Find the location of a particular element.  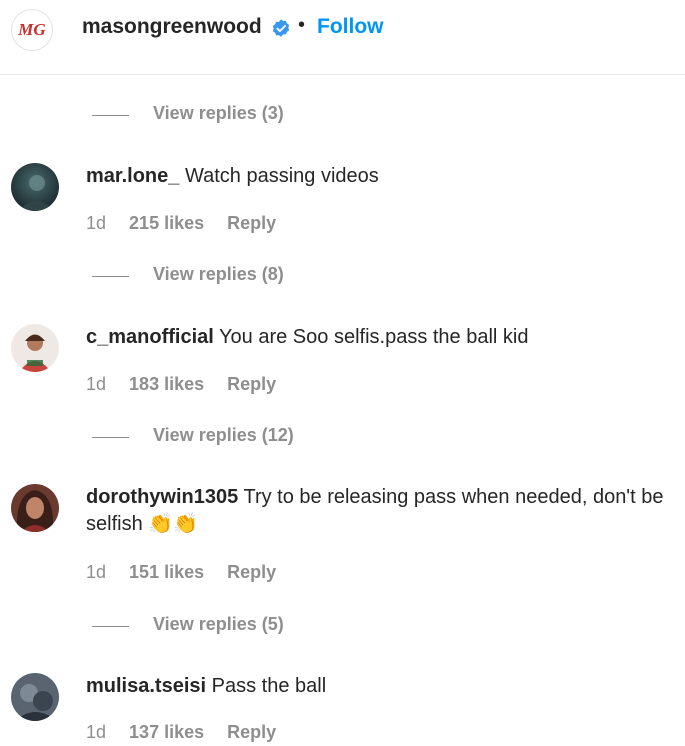

comment-meta: 1d 183 likes Reply is located at coordinates (190, 384).